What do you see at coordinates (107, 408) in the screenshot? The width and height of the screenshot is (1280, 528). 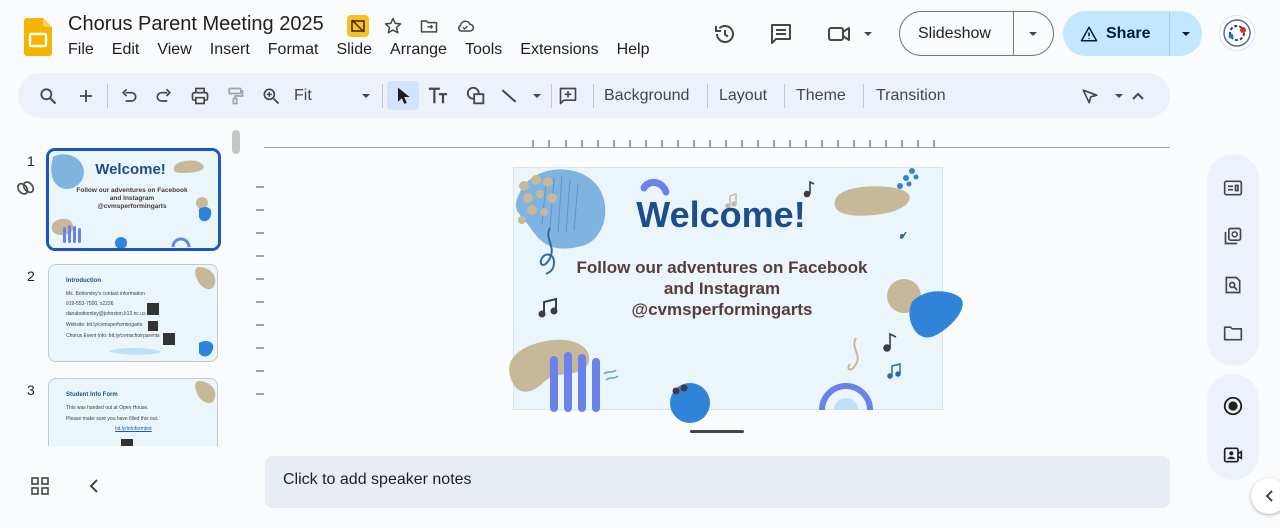 I see `thumb-line: This was handed out at Open House.` at bounding box center [107, 408].